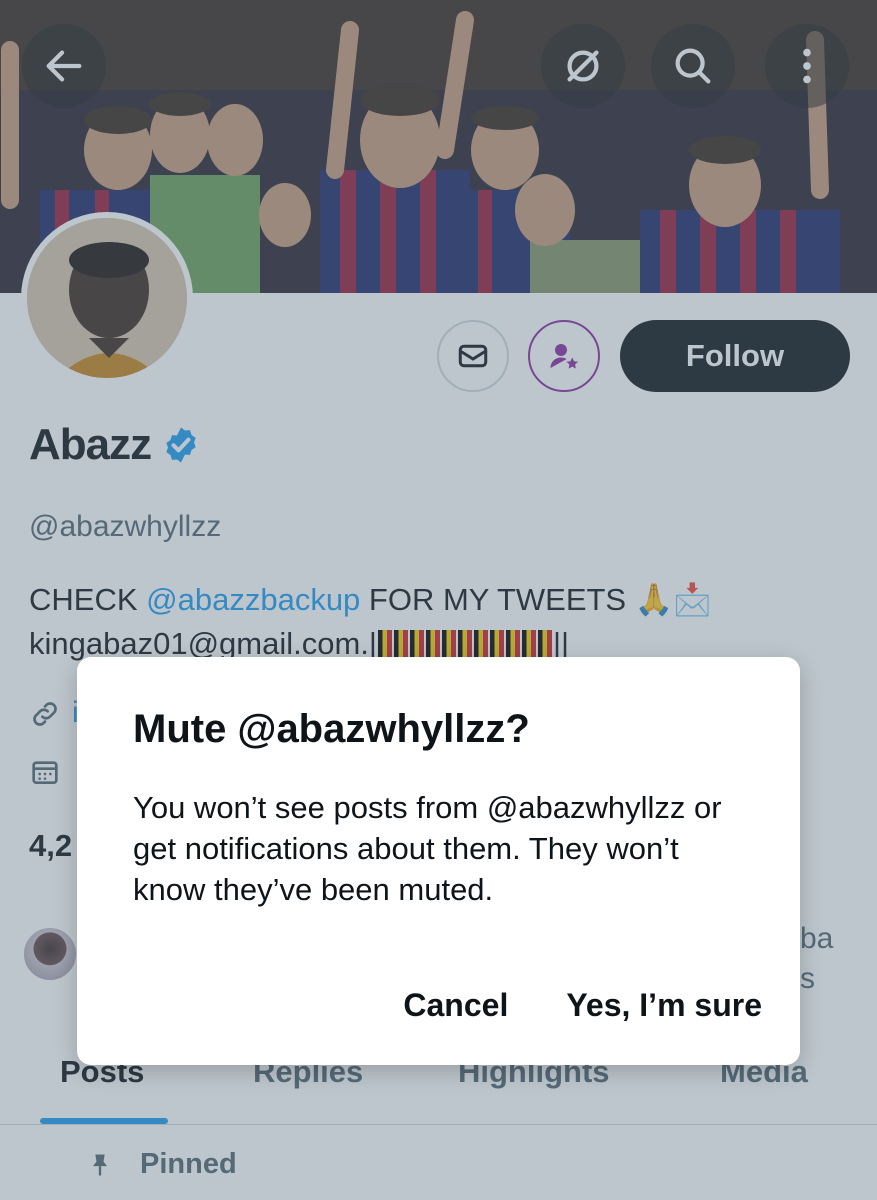 The width and height of the screenshot is (877, 1200). Describe the element at coordinates (331, 729) in the screenshot. I see `dialog-title: Mute @abazwhyllzz?` at that location.